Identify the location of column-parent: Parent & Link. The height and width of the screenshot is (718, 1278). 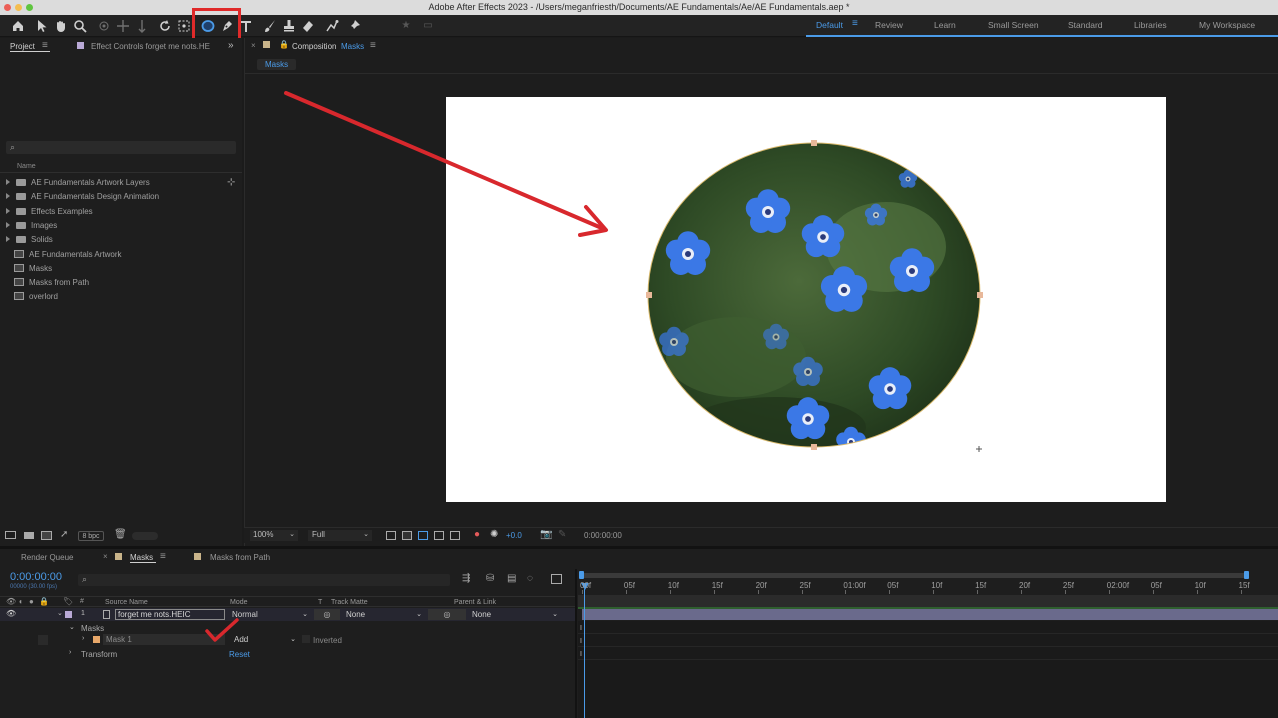
(475, 602).